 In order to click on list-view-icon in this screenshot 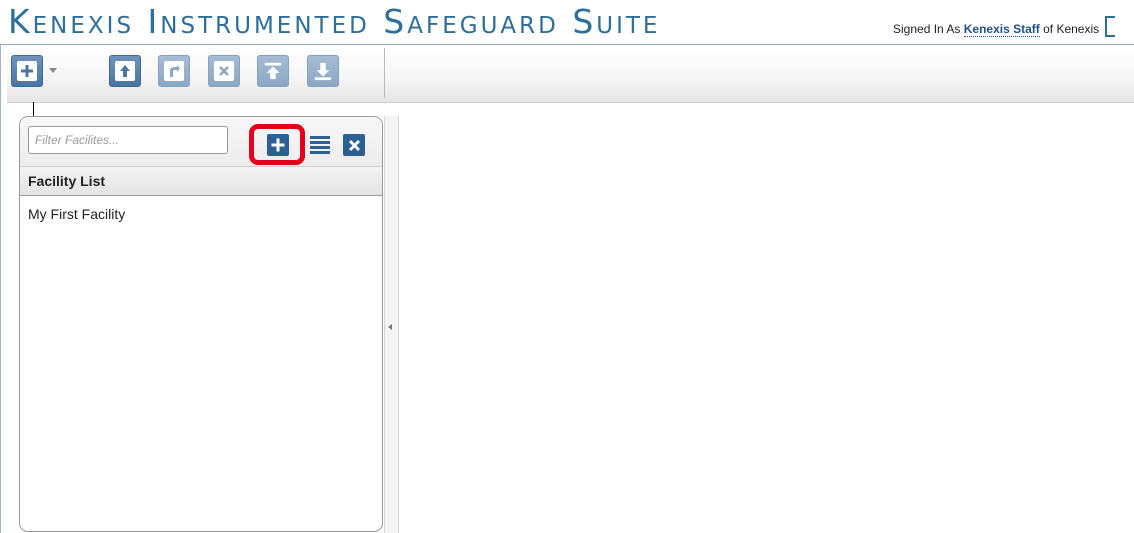, I will do `click(320, 145)`.